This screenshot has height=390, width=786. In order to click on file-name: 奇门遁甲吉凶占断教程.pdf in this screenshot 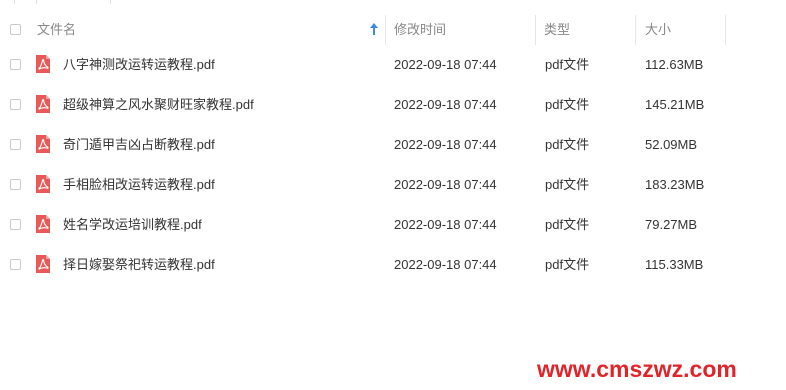, I will do `click(139, 145)`.